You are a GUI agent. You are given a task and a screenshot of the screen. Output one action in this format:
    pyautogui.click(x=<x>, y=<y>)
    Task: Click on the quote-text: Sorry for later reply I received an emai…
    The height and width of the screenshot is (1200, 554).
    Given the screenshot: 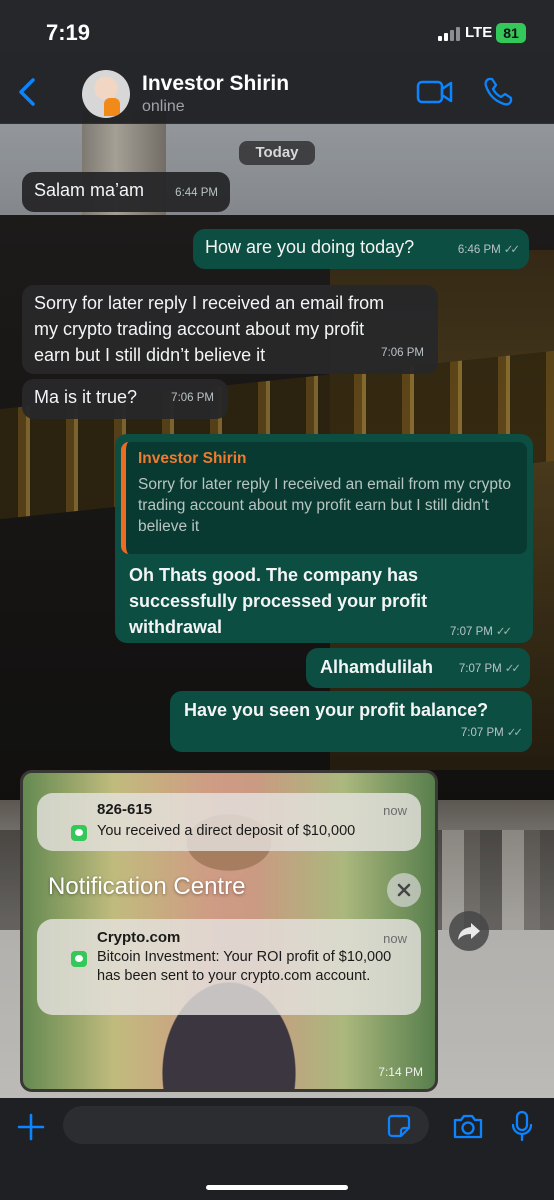 What is the action you would take?
    pyautogui.click(x=324, y=505)
    